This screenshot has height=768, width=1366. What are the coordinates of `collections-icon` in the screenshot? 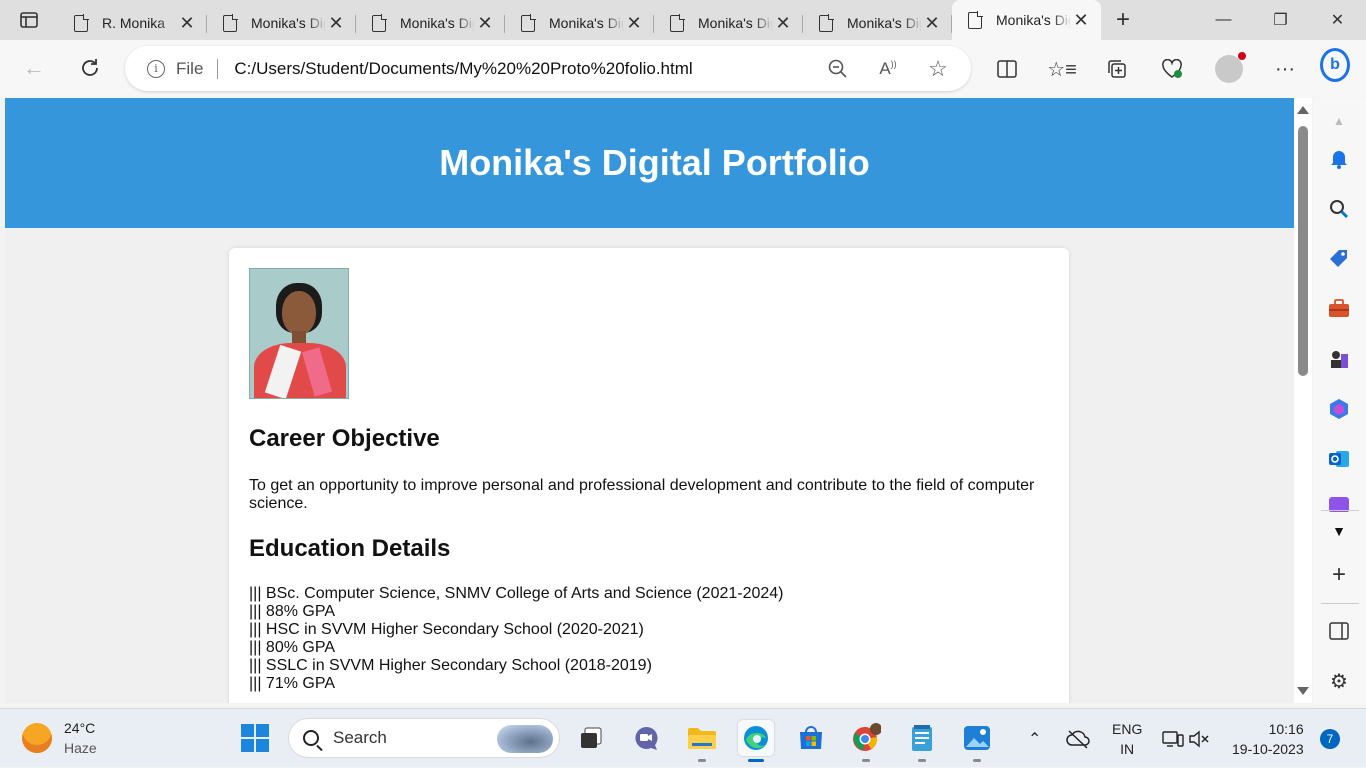 It's located at (1117, 69).